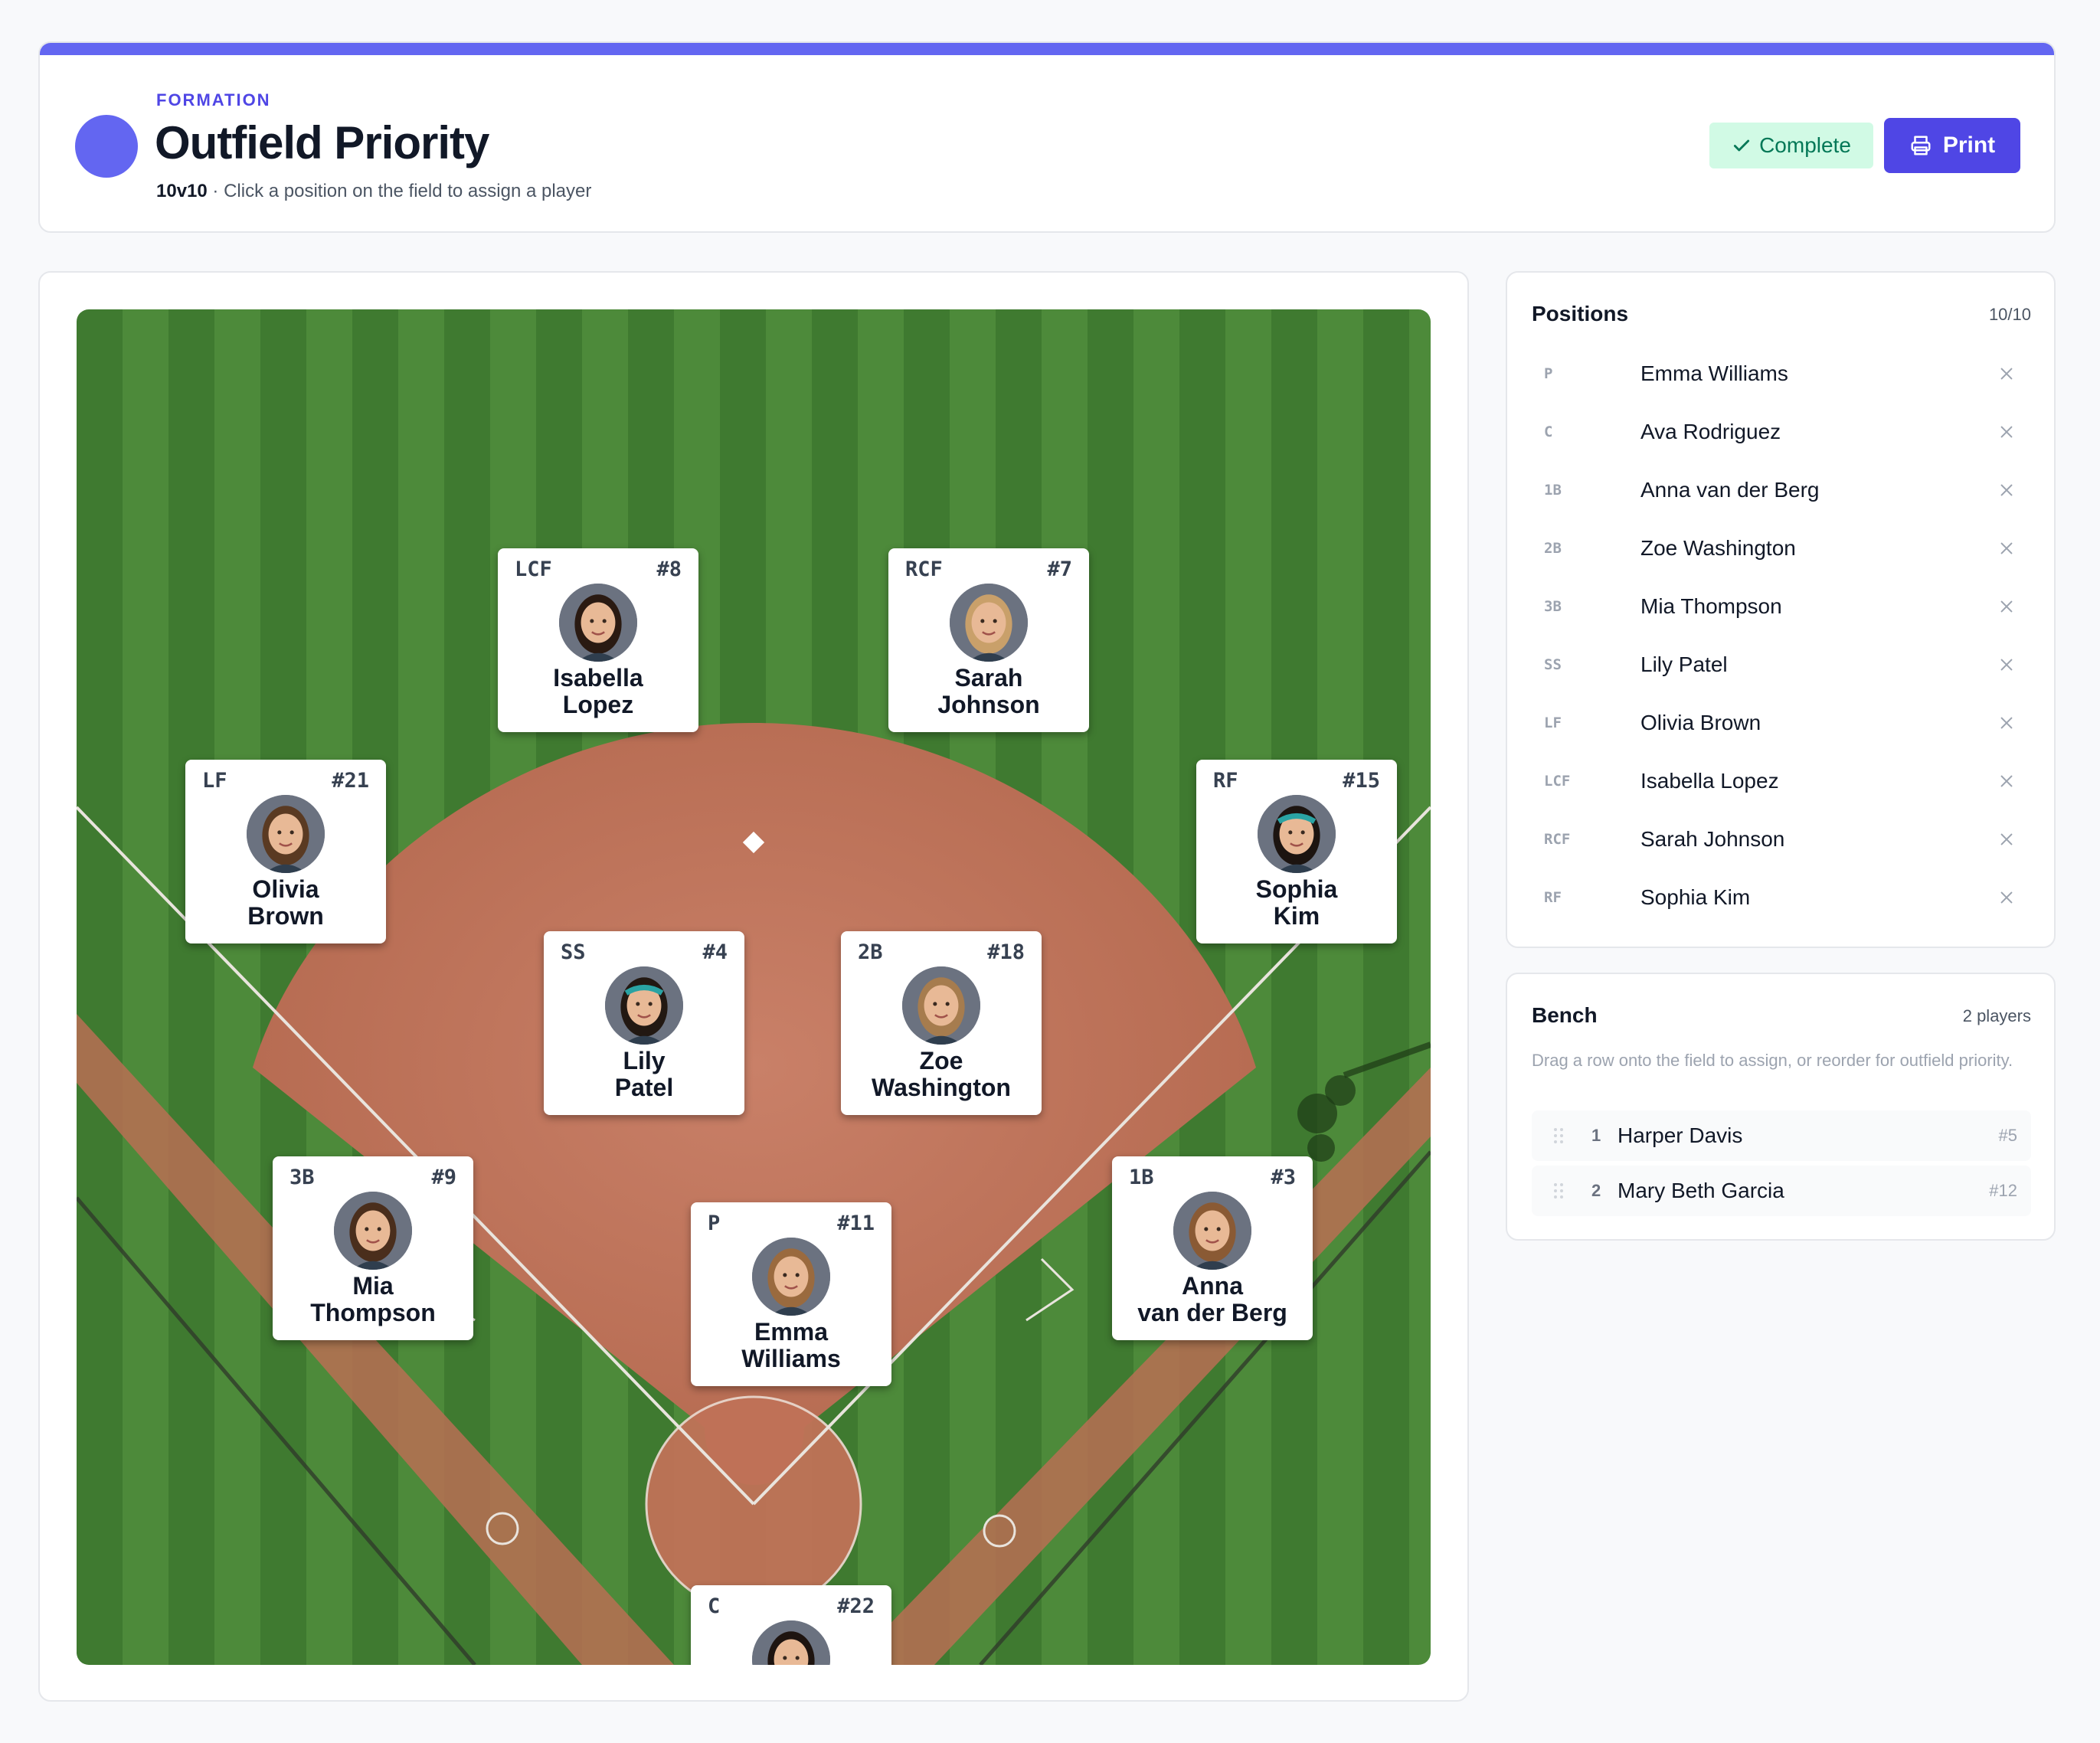  I want to click on position-row-2b: 2B Zoe Washington, so click(1781, 548).